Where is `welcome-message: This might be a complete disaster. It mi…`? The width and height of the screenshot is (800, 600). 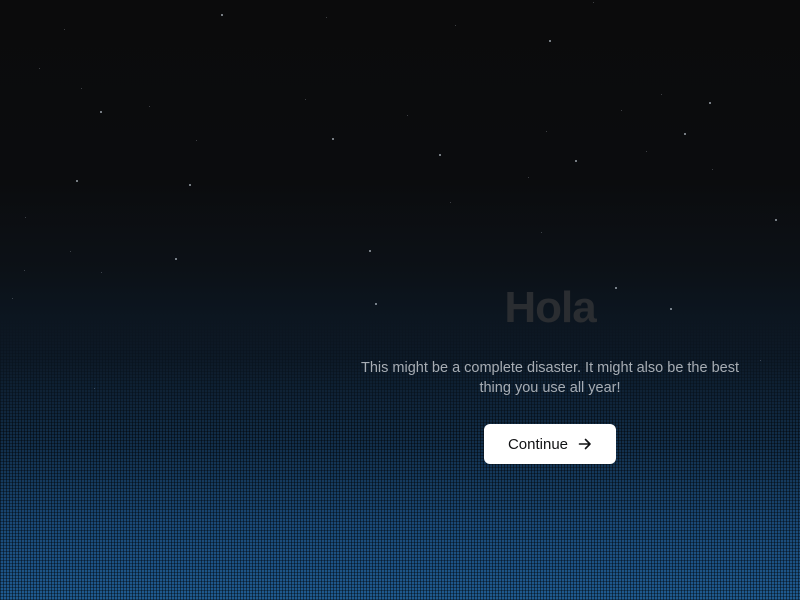
welcome-message: This might be a complete disaster. It mi… is located at coordinates (550, 378).